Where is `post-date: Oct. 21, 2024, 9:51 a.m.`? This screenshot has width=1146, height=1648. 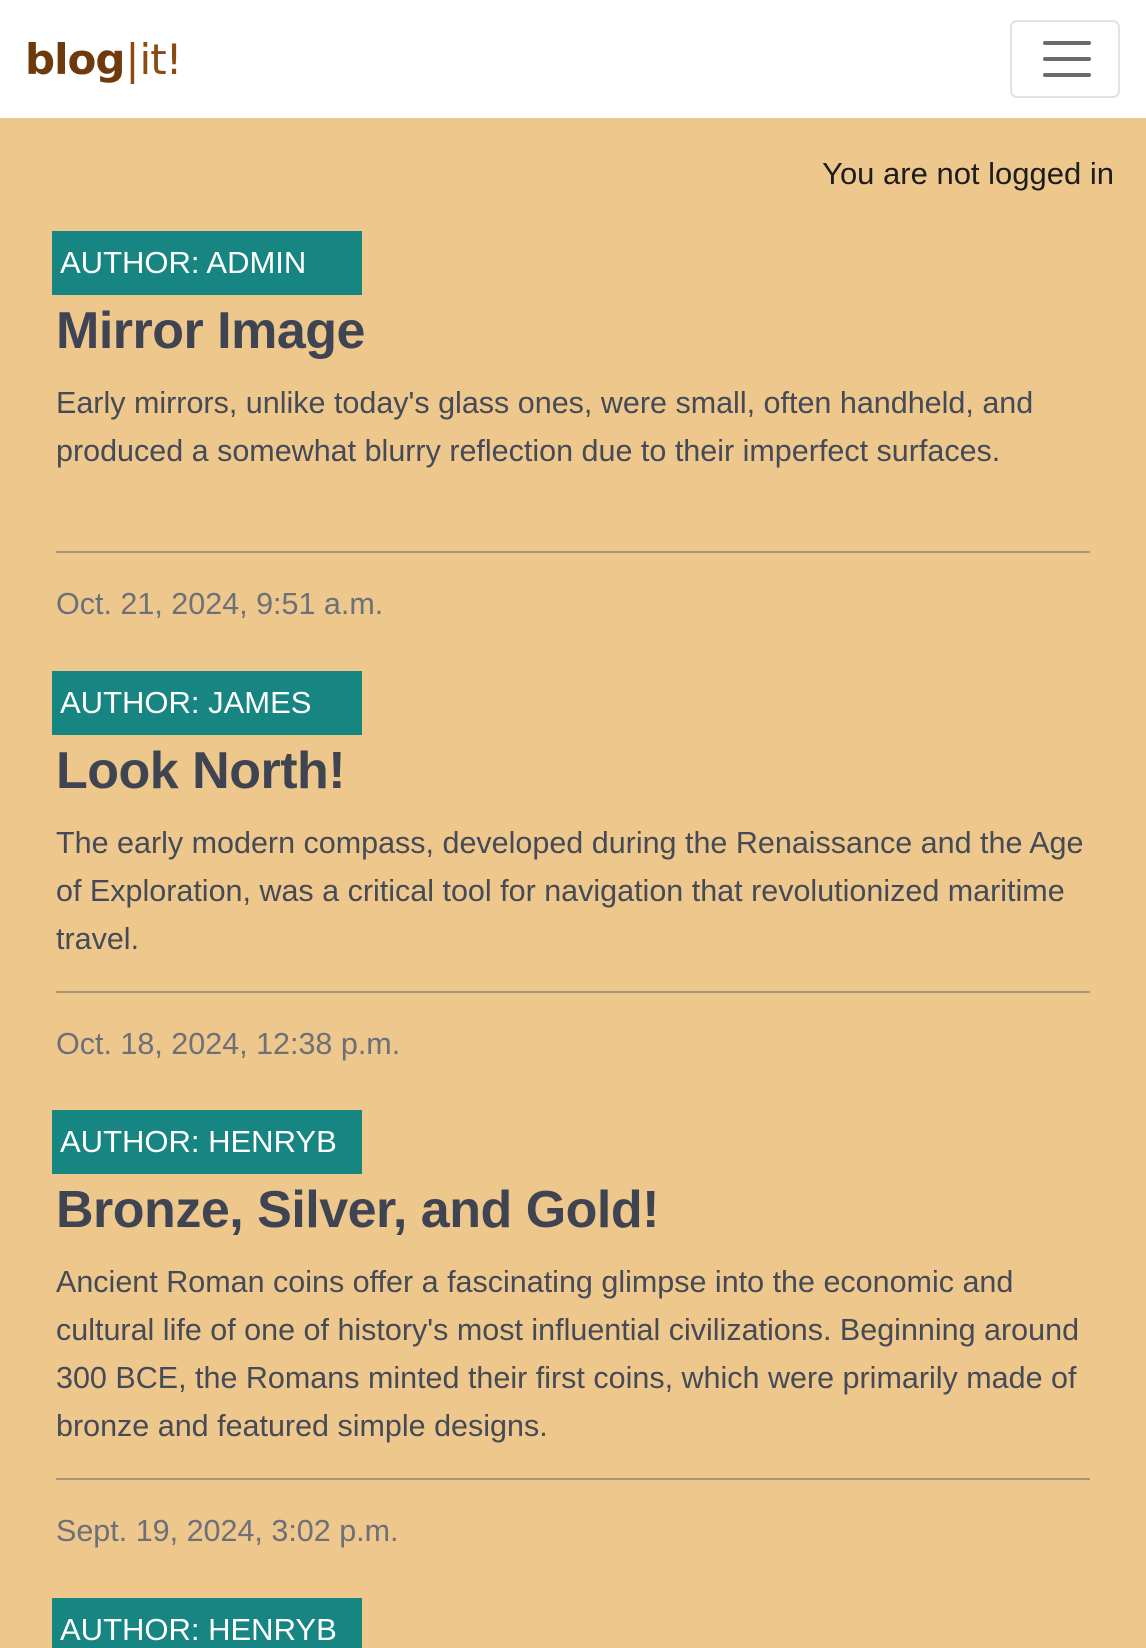
post-date: Oct. 21, 2024, 9:51 a.m. is located at coordinates (220, 604).